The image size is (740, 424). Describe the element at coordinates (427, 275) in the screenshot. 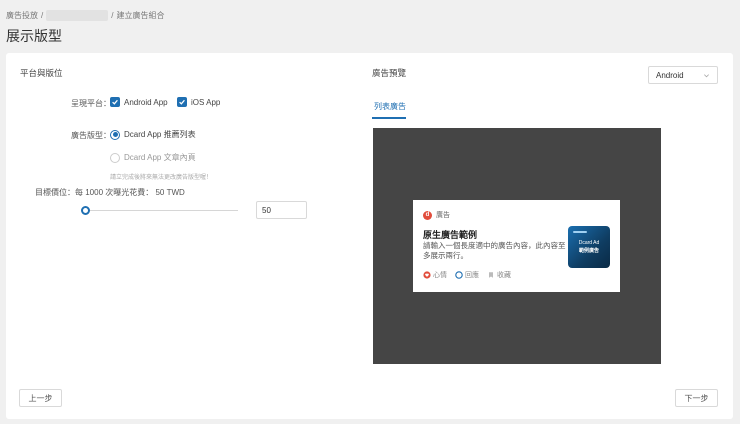

I see `heart-icon` at that location.